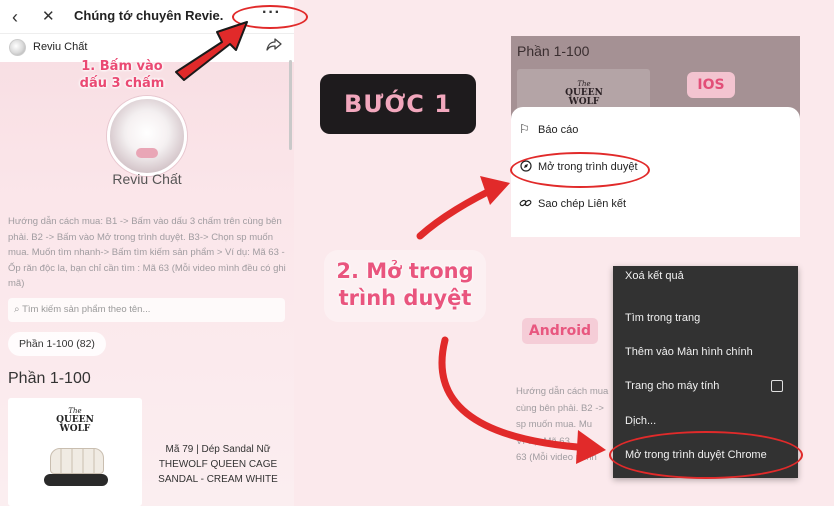  Describe the element at coordinates (274, 47) in the screenshot. I see `share-icon` at that location.